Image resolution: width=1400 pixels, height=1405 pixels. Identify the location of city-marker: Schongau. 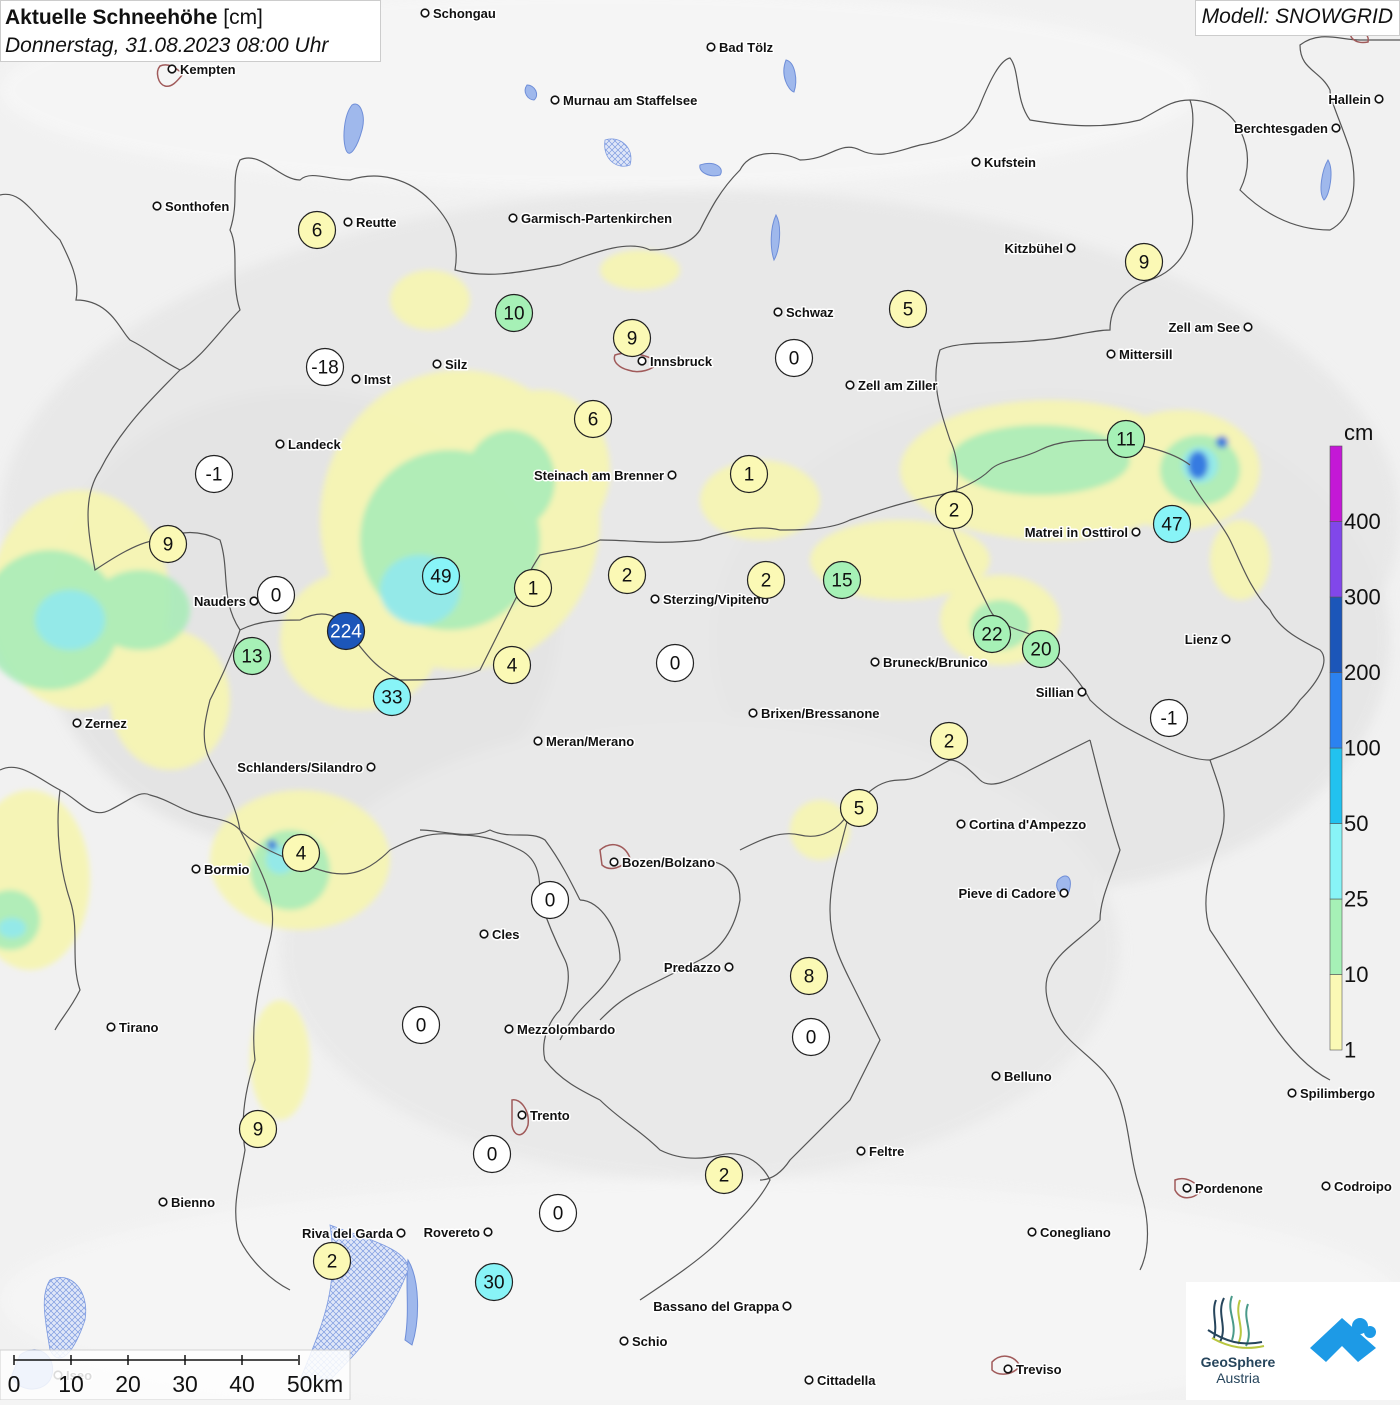
(458, 14).